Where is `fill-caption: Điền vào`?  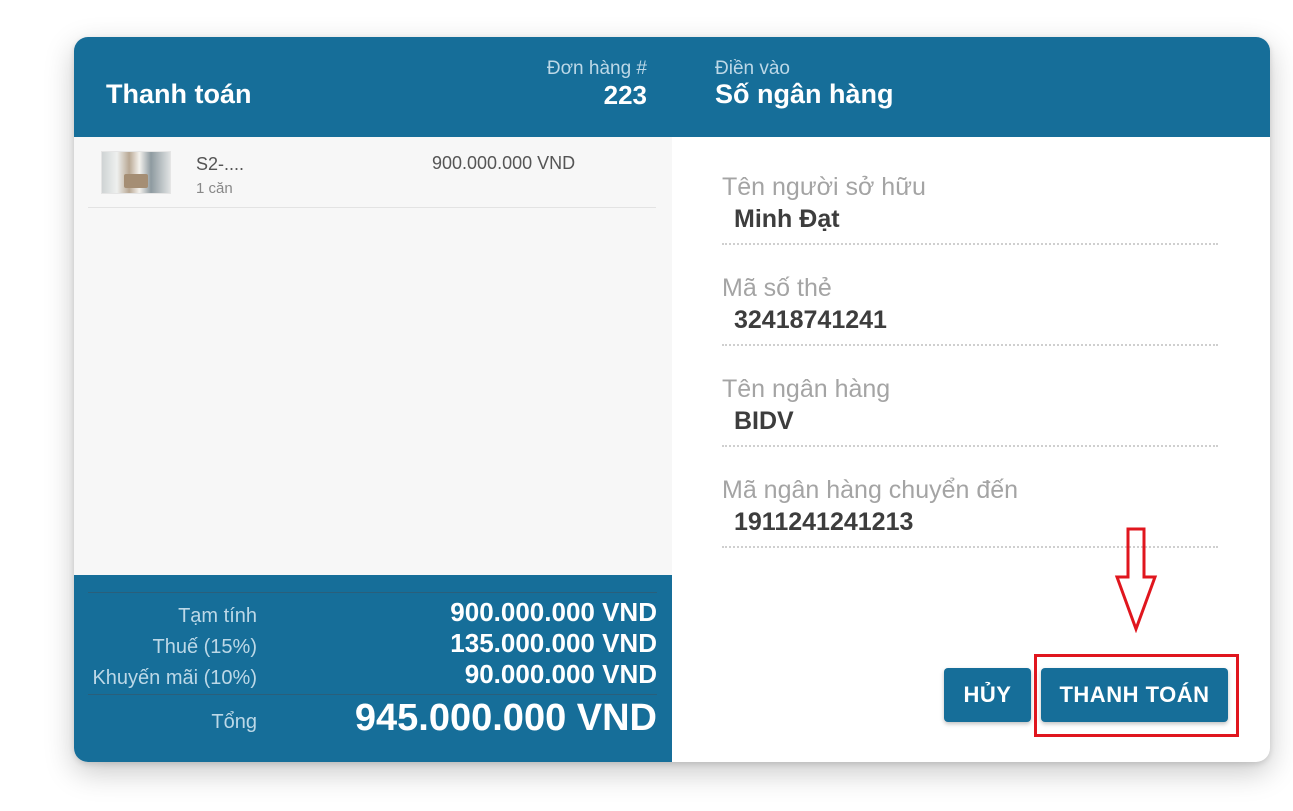 fill-caption: Điền vào is located at coordinates (752, 68).